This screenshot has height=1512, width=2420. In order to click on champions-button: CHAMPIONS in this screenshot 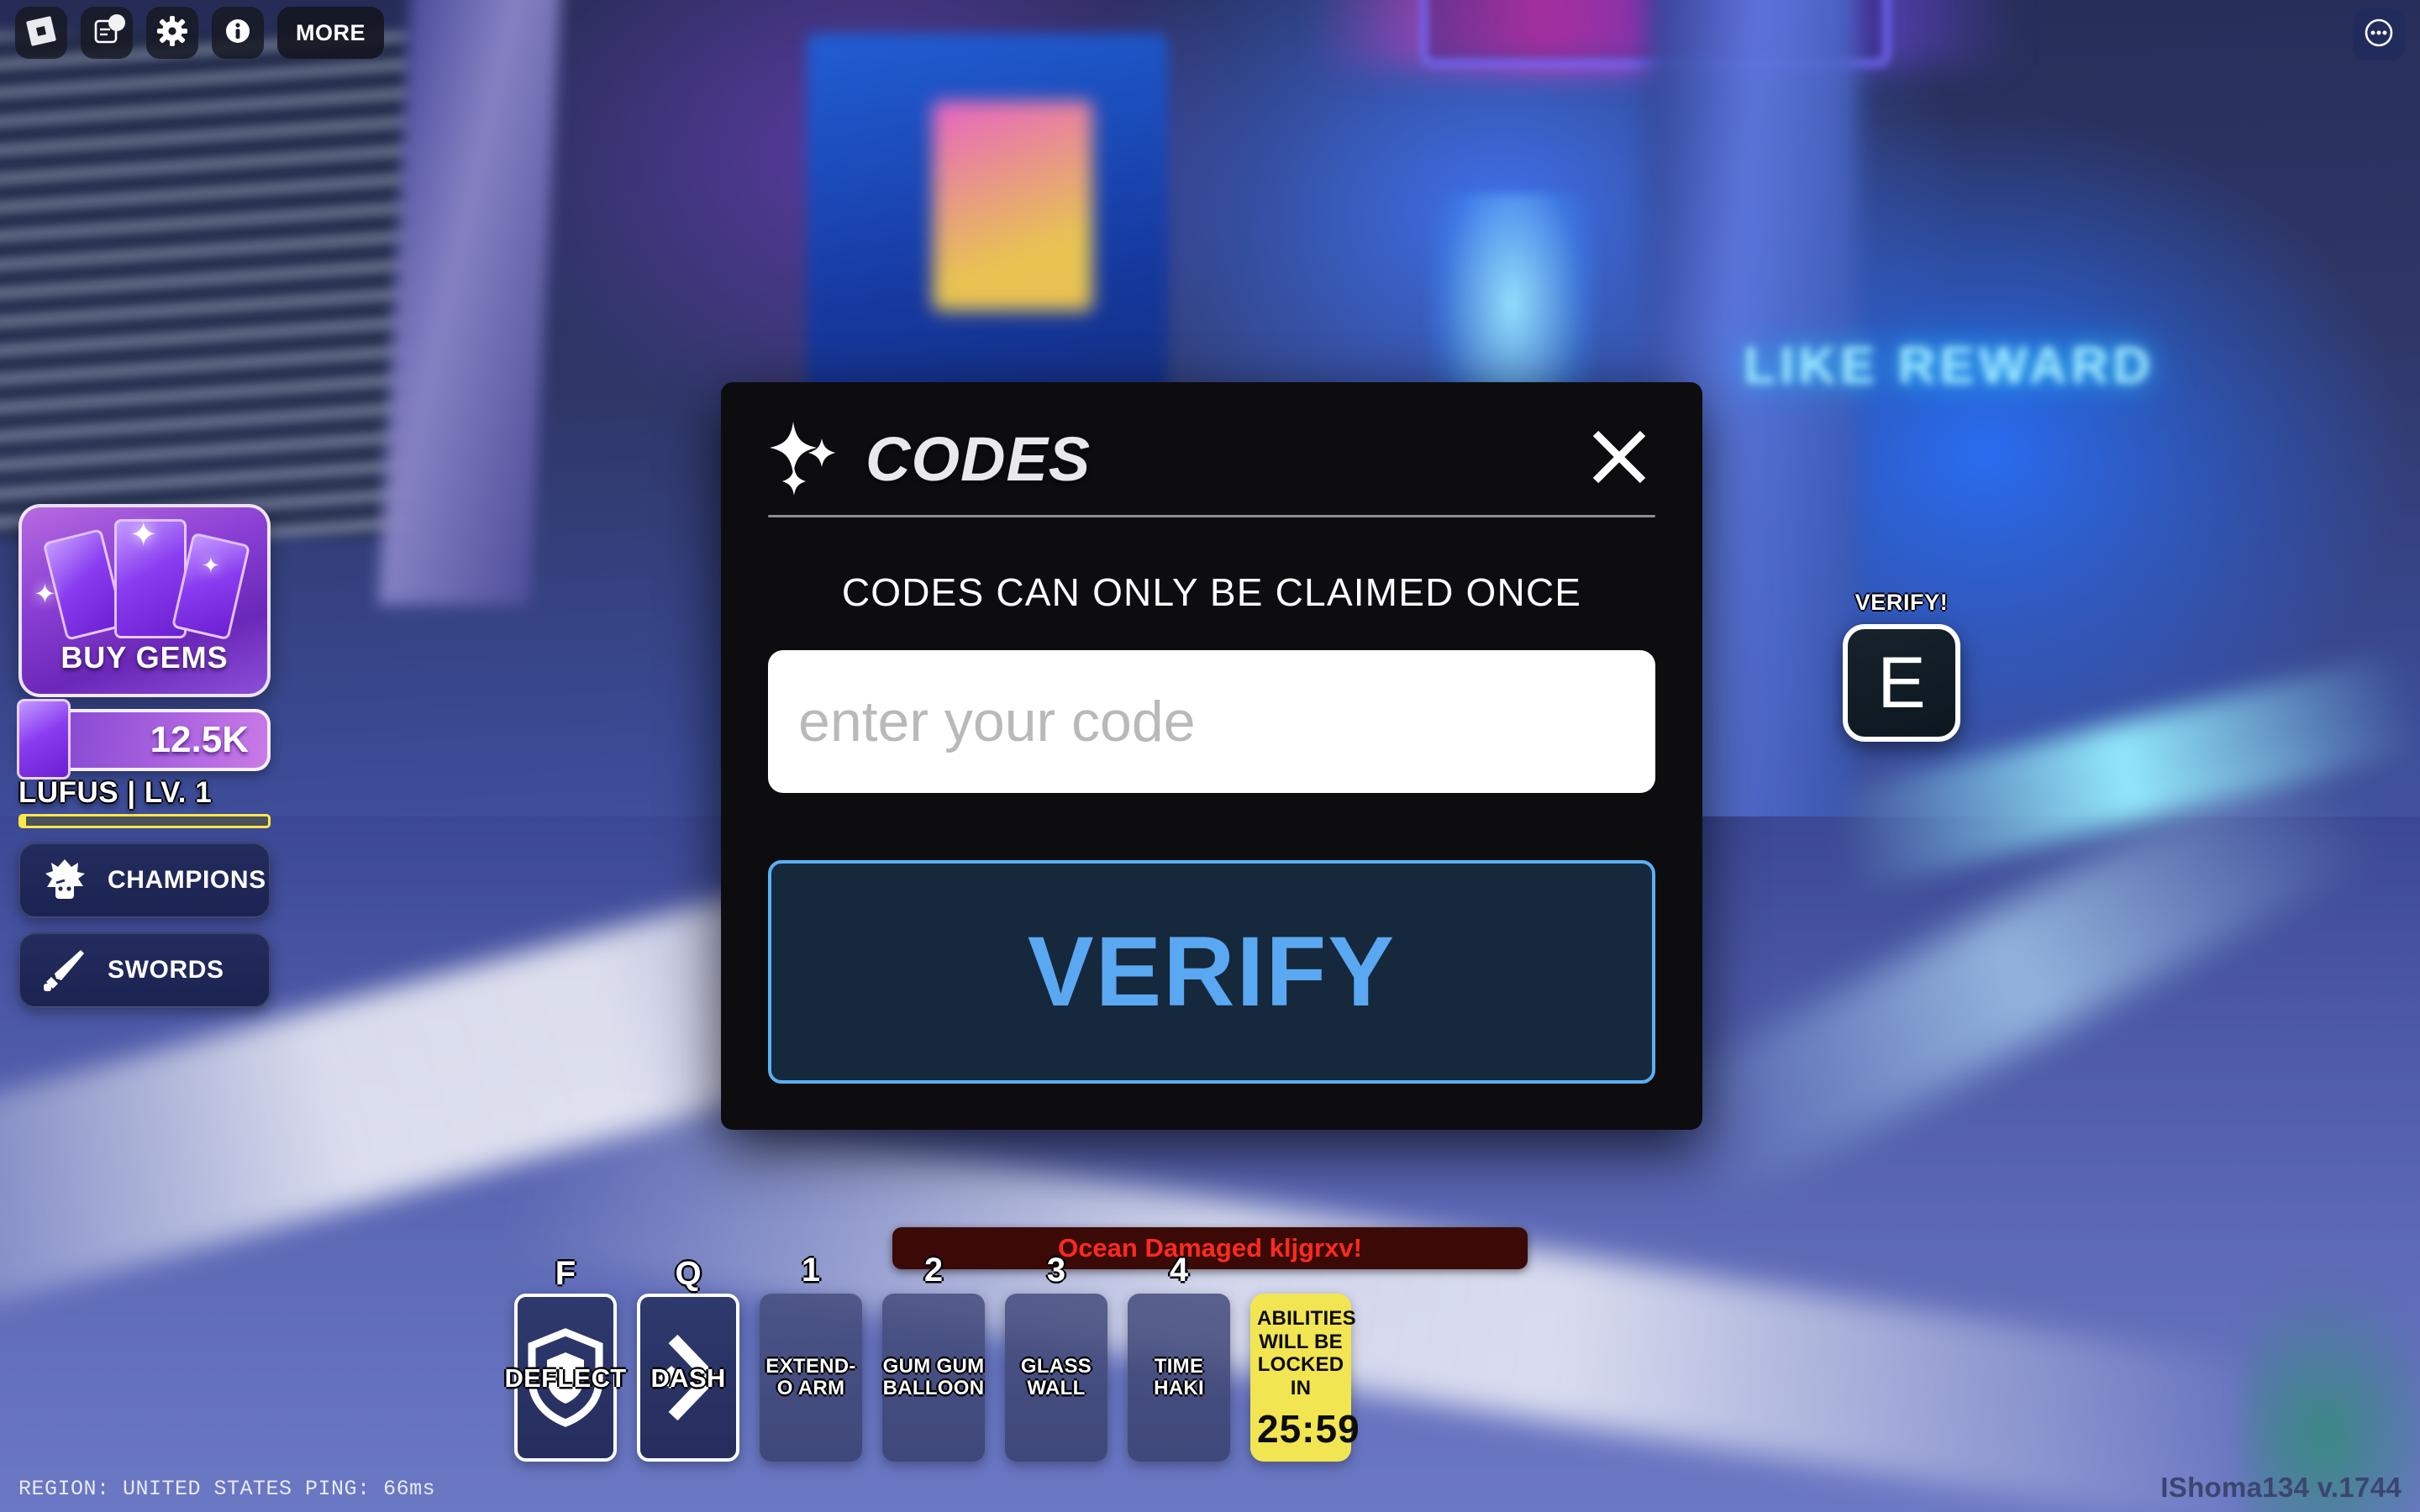, I will do `click(144, 880)`.